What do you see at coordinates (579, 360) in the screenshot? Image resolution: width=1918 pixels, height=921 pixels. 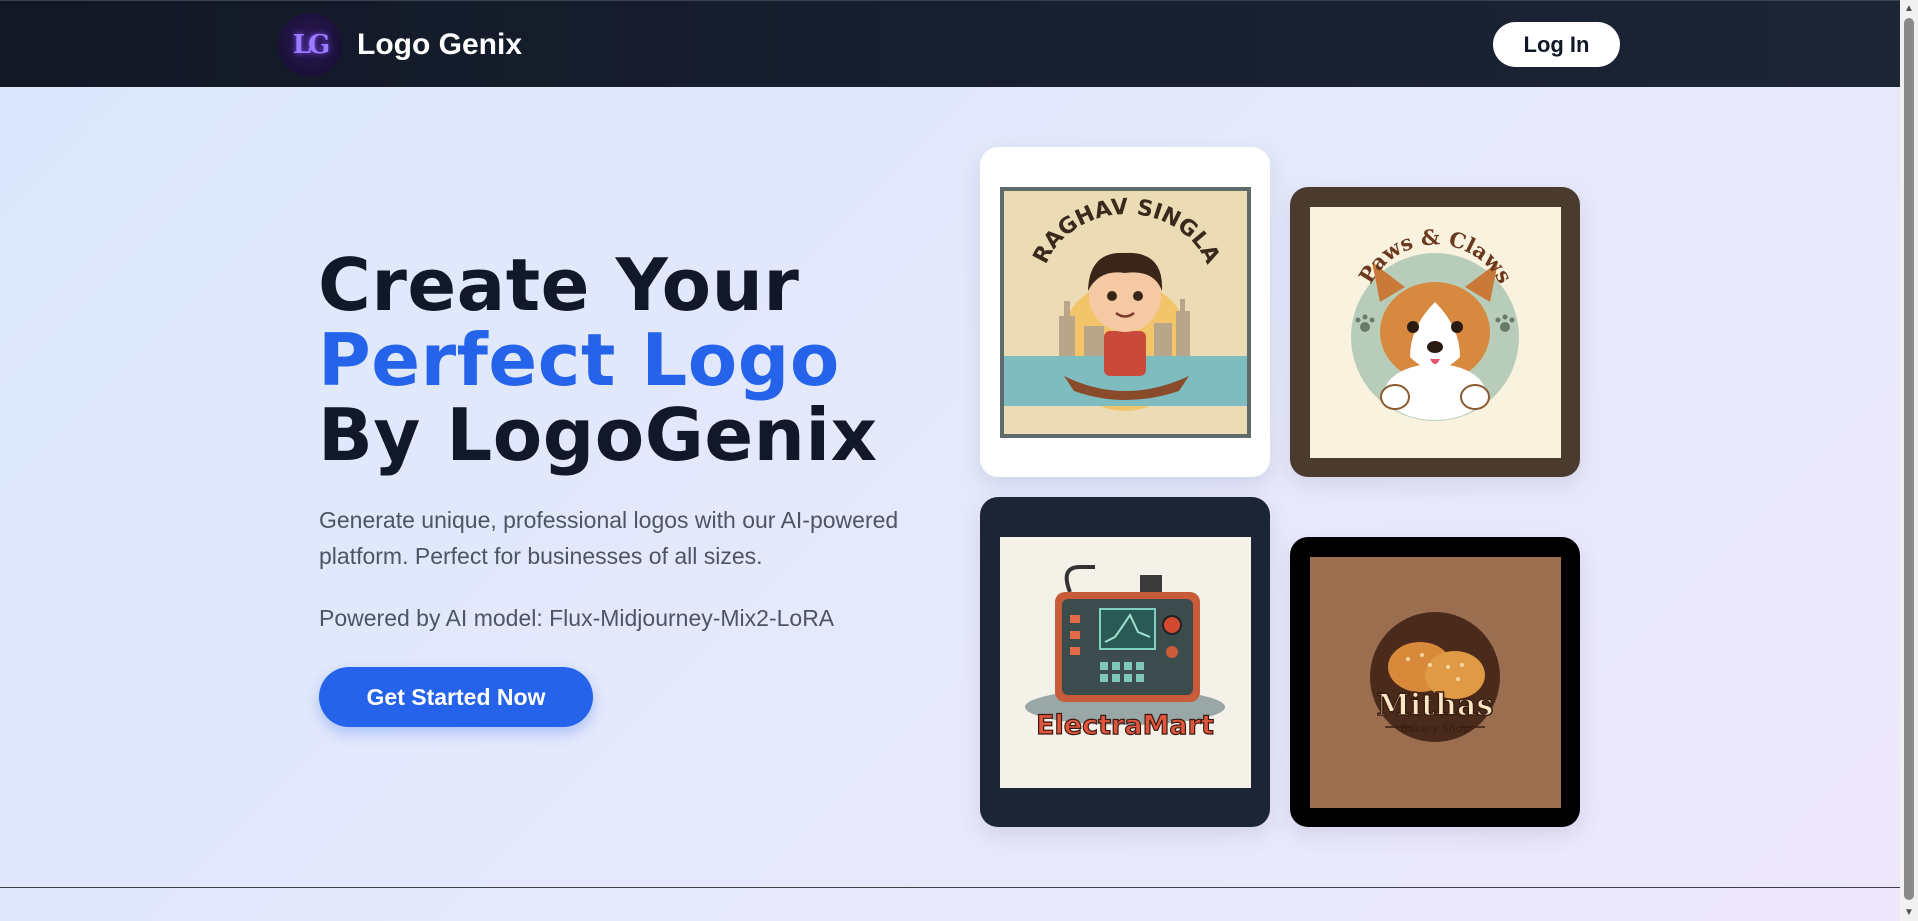 I see `hero-title-highlight: Perfect Logo` at bounding box center [579, 360].